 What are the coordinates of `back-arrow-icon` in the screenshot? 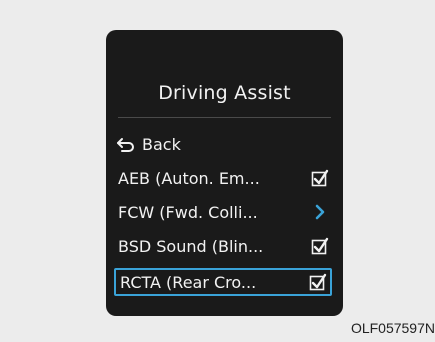 It's located at (126, 144).